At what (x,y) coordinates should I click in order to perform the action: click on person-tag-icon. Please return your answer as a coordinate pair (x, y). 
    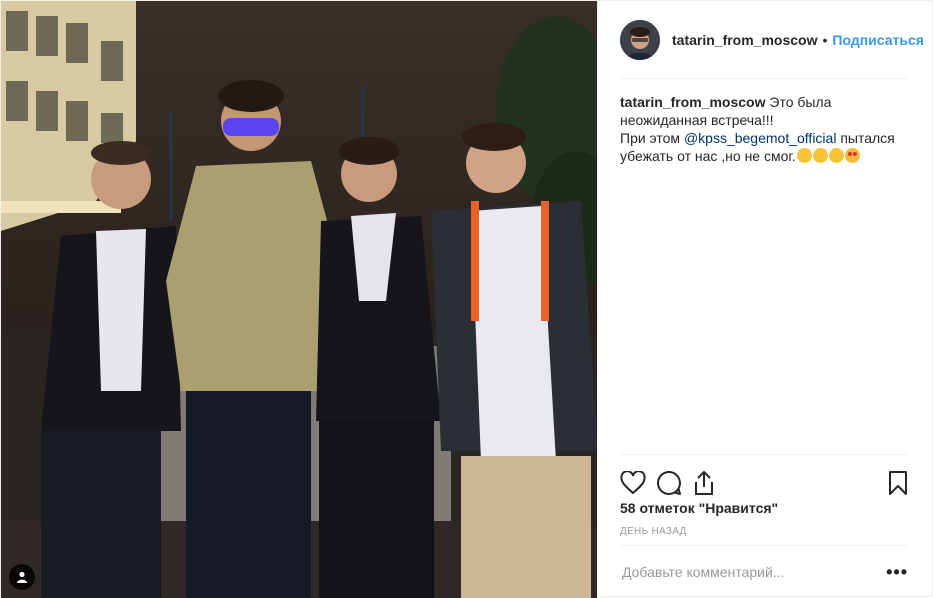
    Looking at the image, I should click on (22, 577).